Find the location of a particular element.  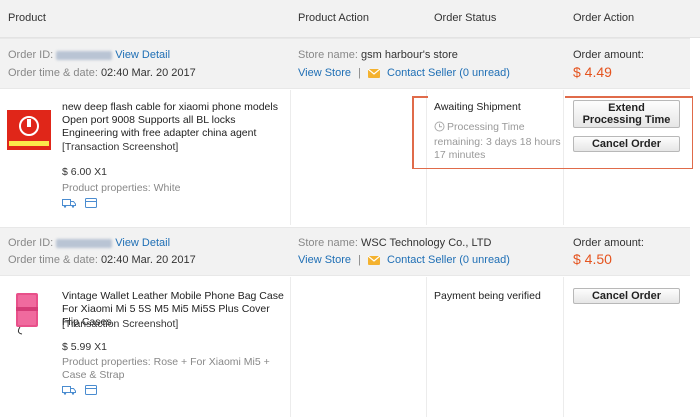

product-price: $ 6.00 X1 is located at coordinates (84, 172).